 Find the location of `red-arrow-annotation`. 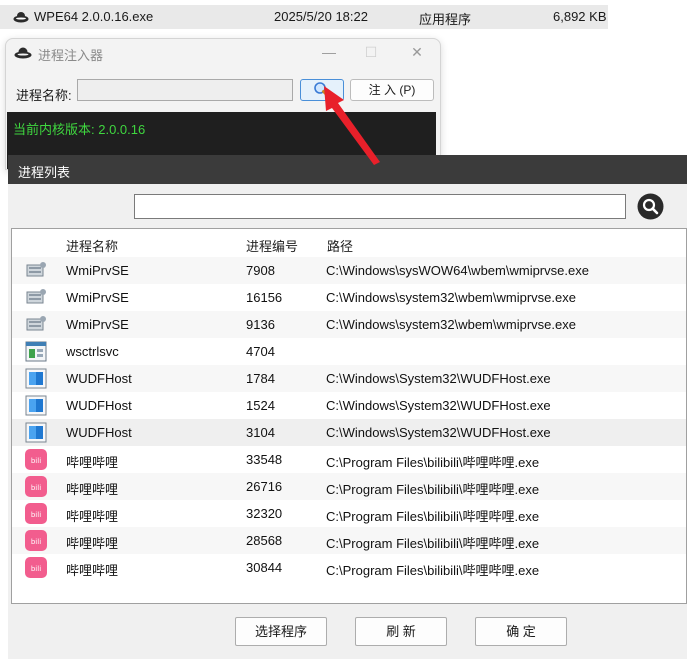

red-arrow-annotation is located at coordinates (352, 125).